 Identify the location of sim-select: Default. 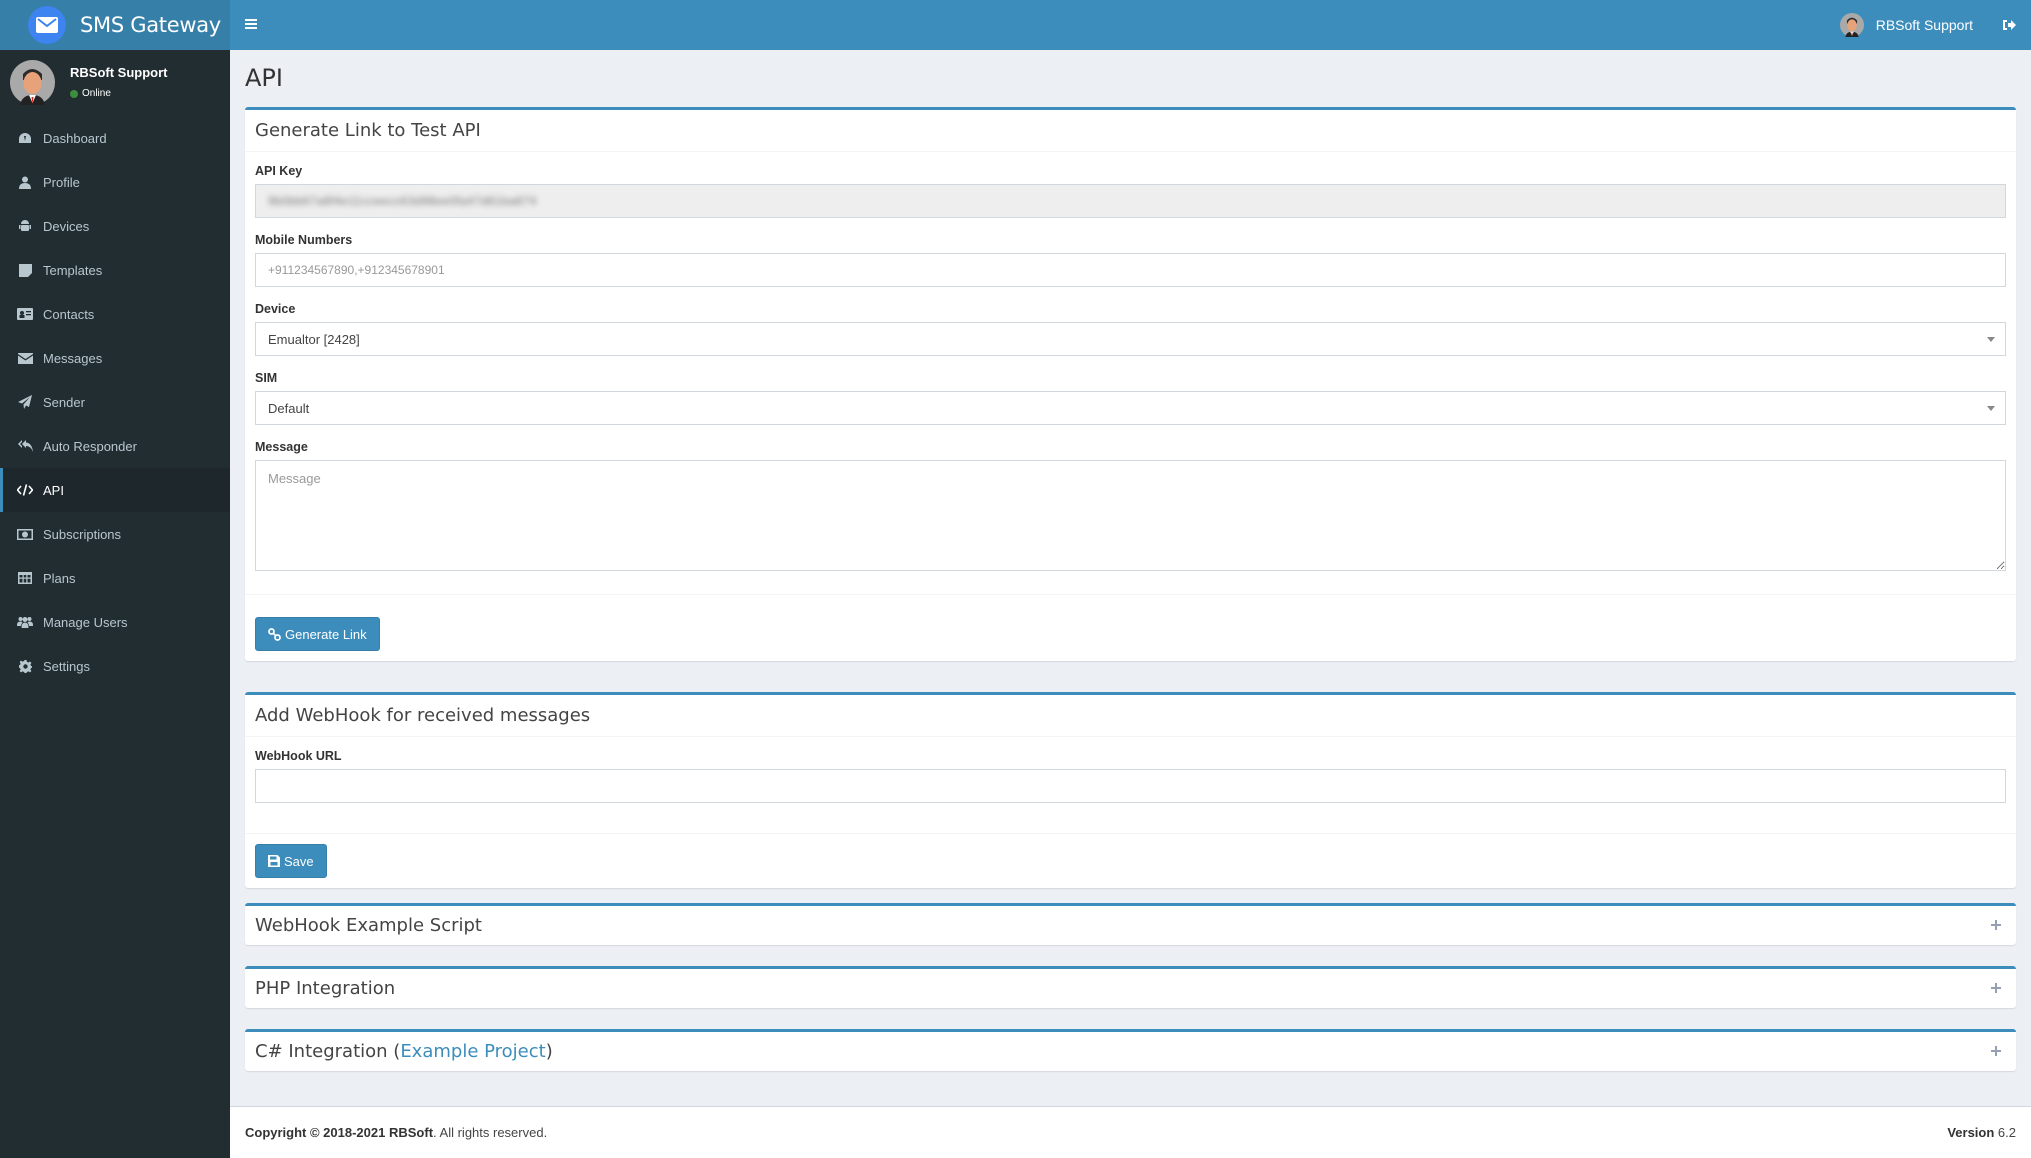
(1130, 408).